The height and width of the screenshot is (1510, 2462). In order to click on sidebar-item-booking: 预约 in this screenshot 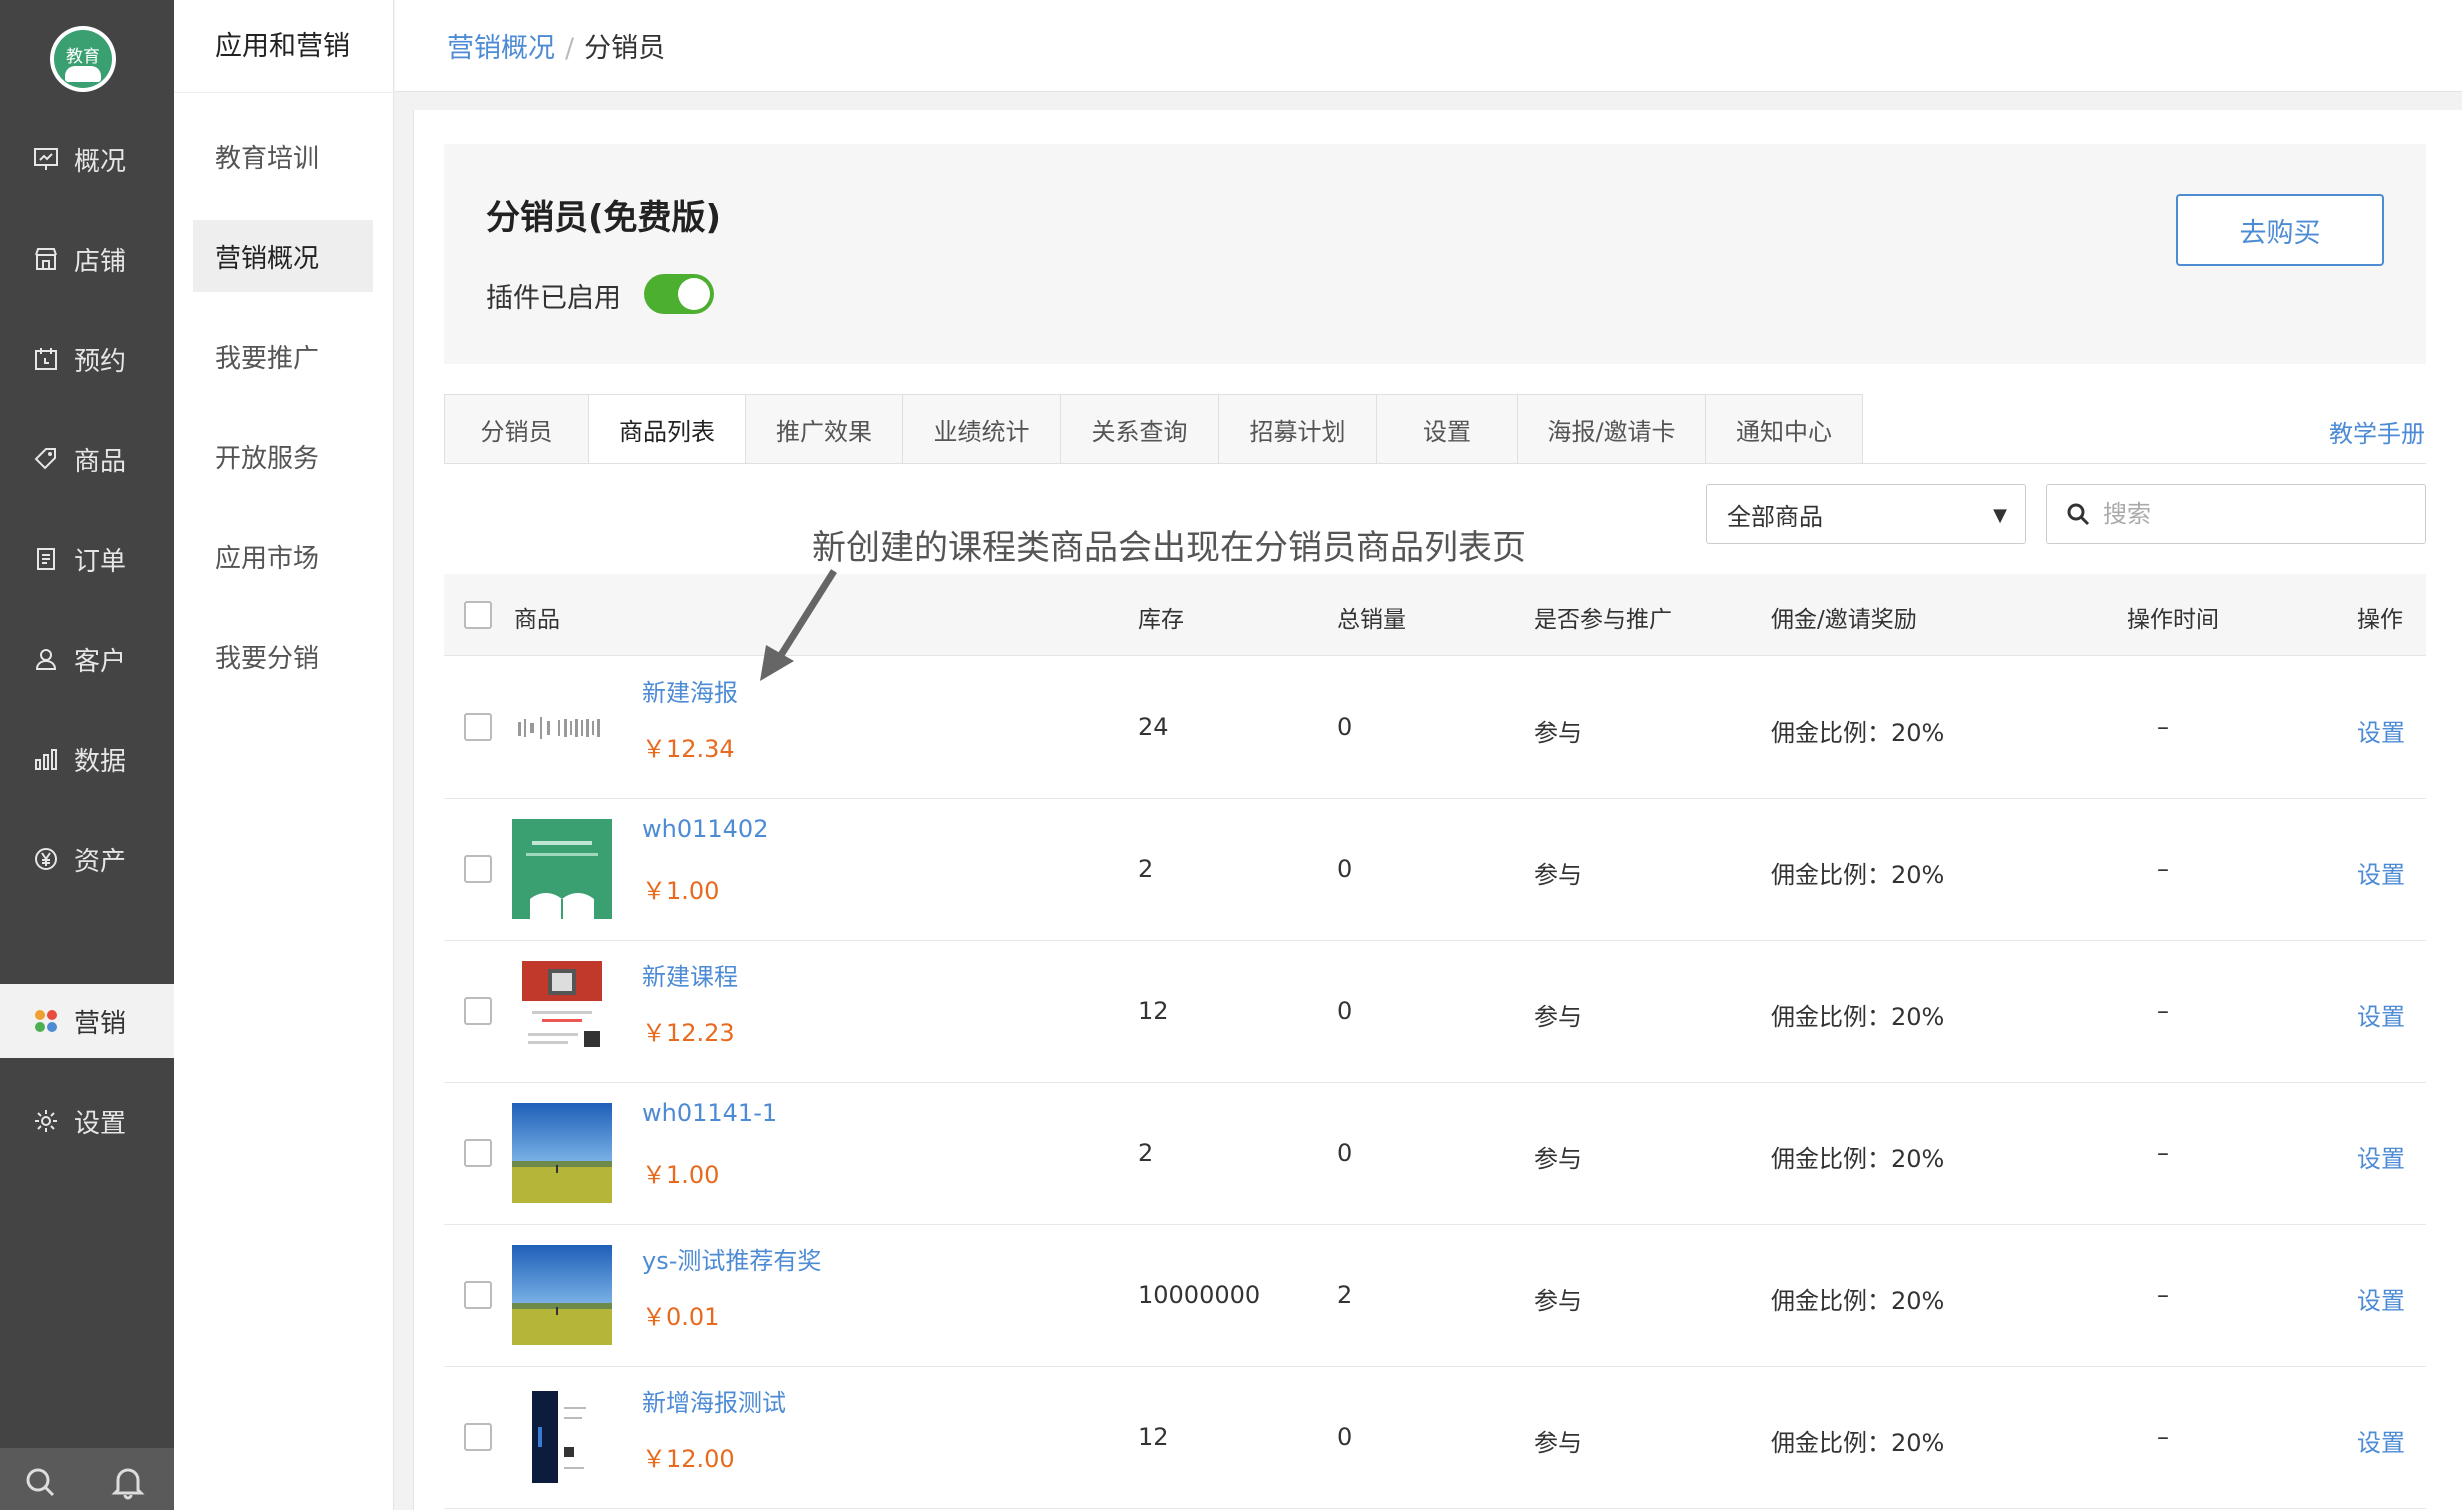, I will do `click(87, 359)`.